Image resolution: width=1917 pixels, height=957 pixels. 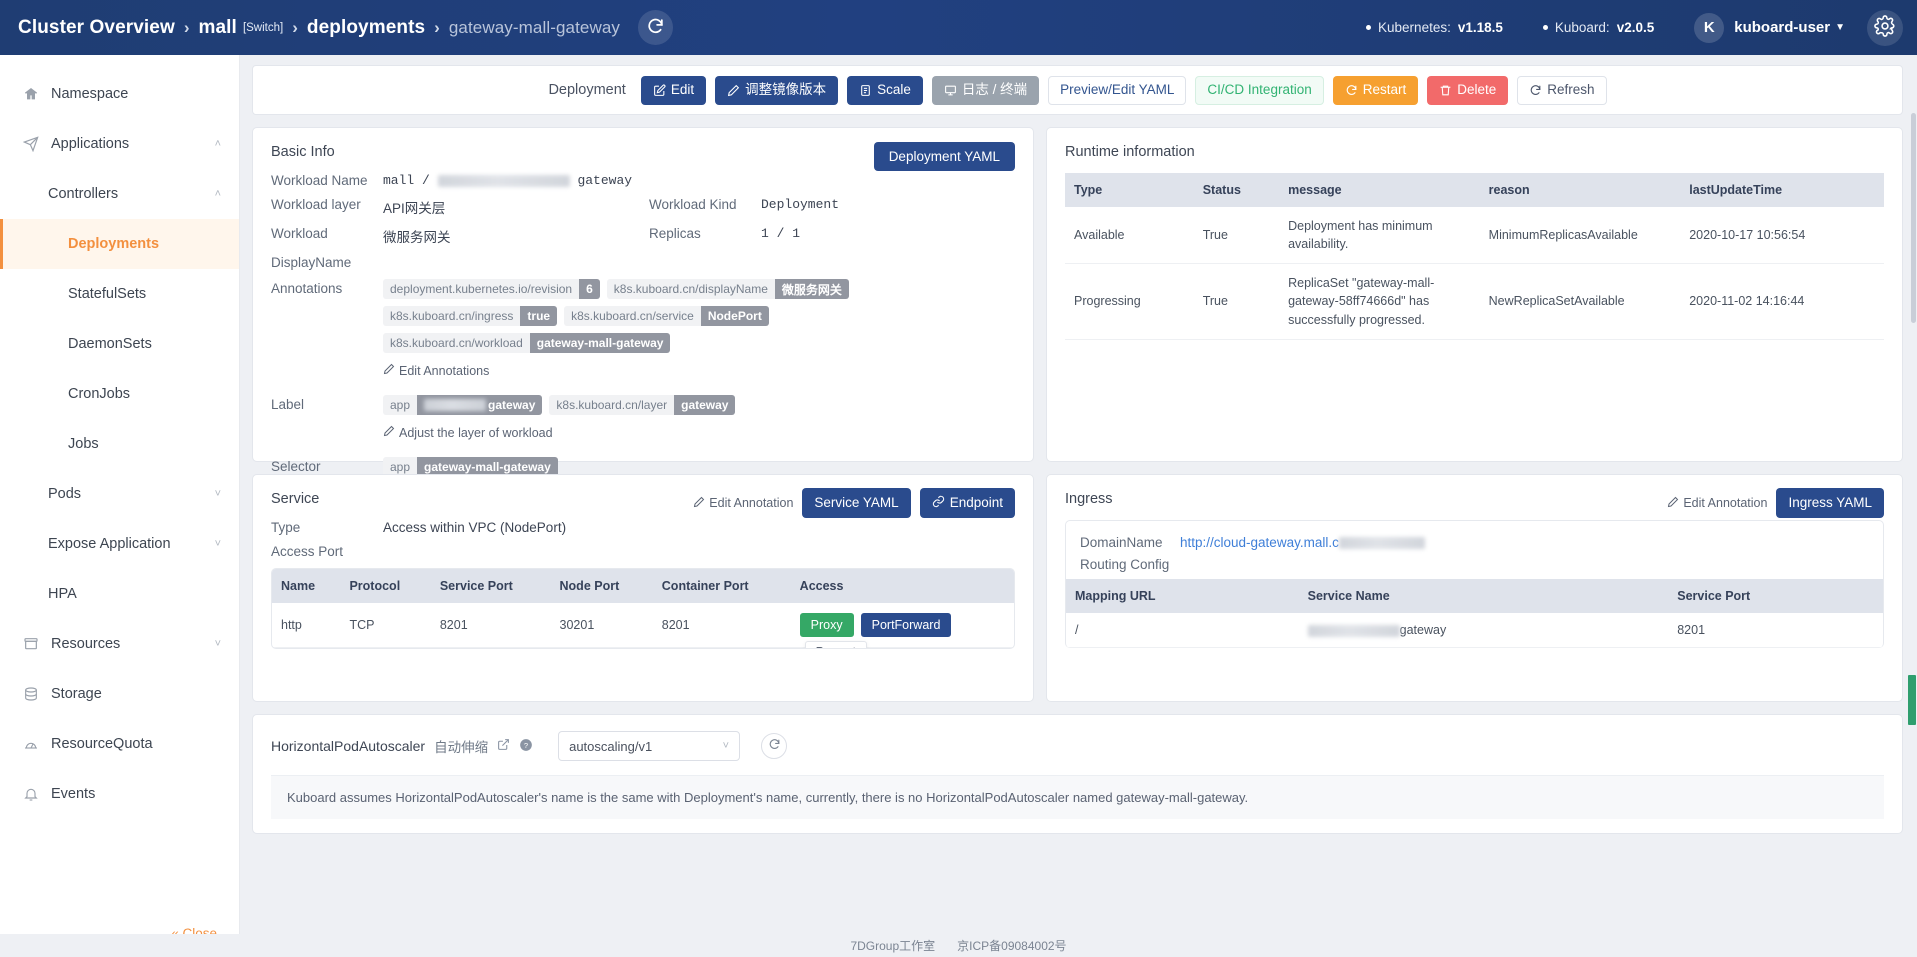 I want to click on deployment-yaml-button: Deployment YAML, so click(x=944, y=156).